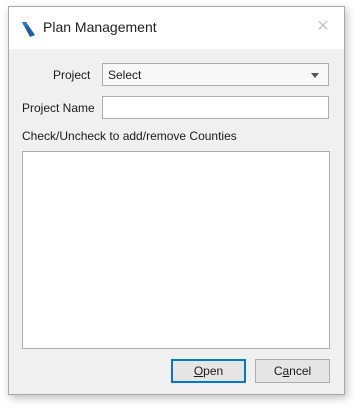  Describe the element at coordinates (215, 107) in the screenshot. I see `project-name-input` at that location.